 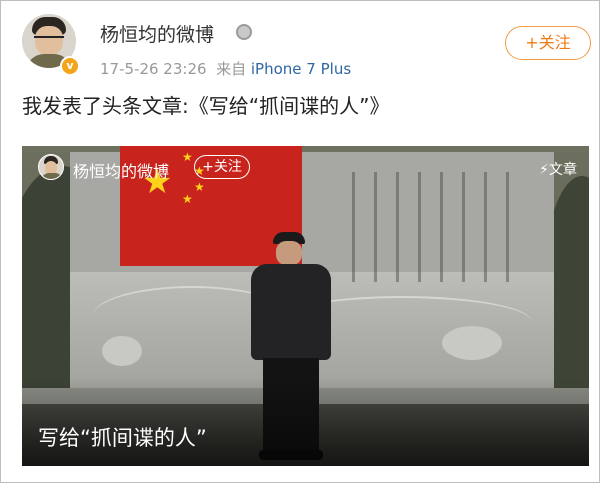 I want to click on post-meta: 17-5-26 23:26 来自 iPhone 7 Plus, so click(x=225, y=68).